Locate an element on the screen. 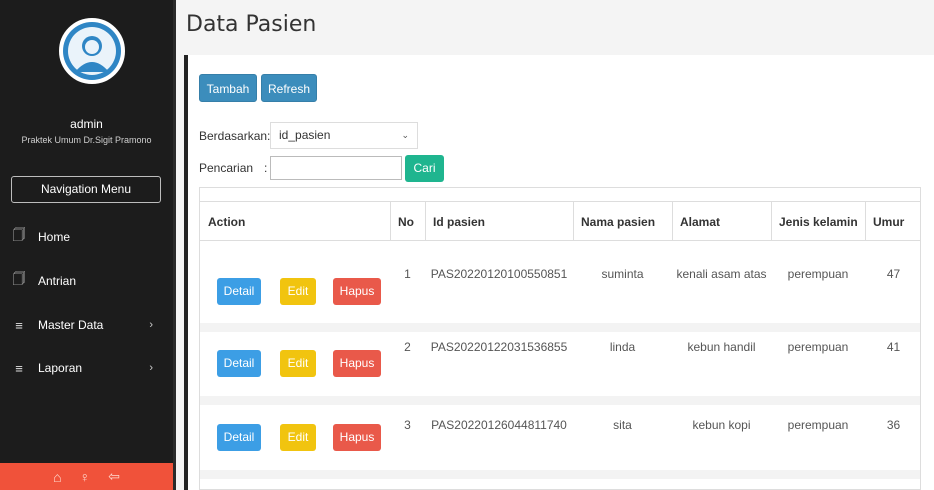  cell-nama-pasien: sita is located at coordinates (622, 425).